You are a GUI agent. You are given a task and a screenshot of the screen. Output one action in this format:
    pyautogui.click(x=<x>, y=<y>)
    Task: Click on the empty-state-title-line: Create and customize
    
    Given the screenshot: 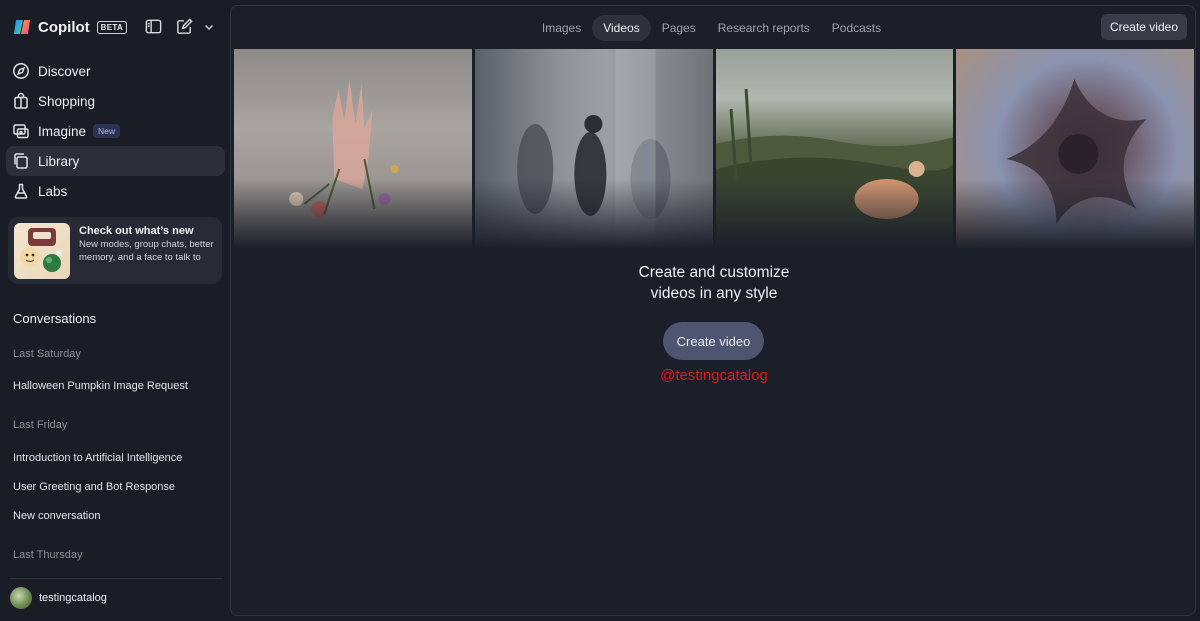 What is the action you would take?
    pyautogui.click(x=714, y=272)
    